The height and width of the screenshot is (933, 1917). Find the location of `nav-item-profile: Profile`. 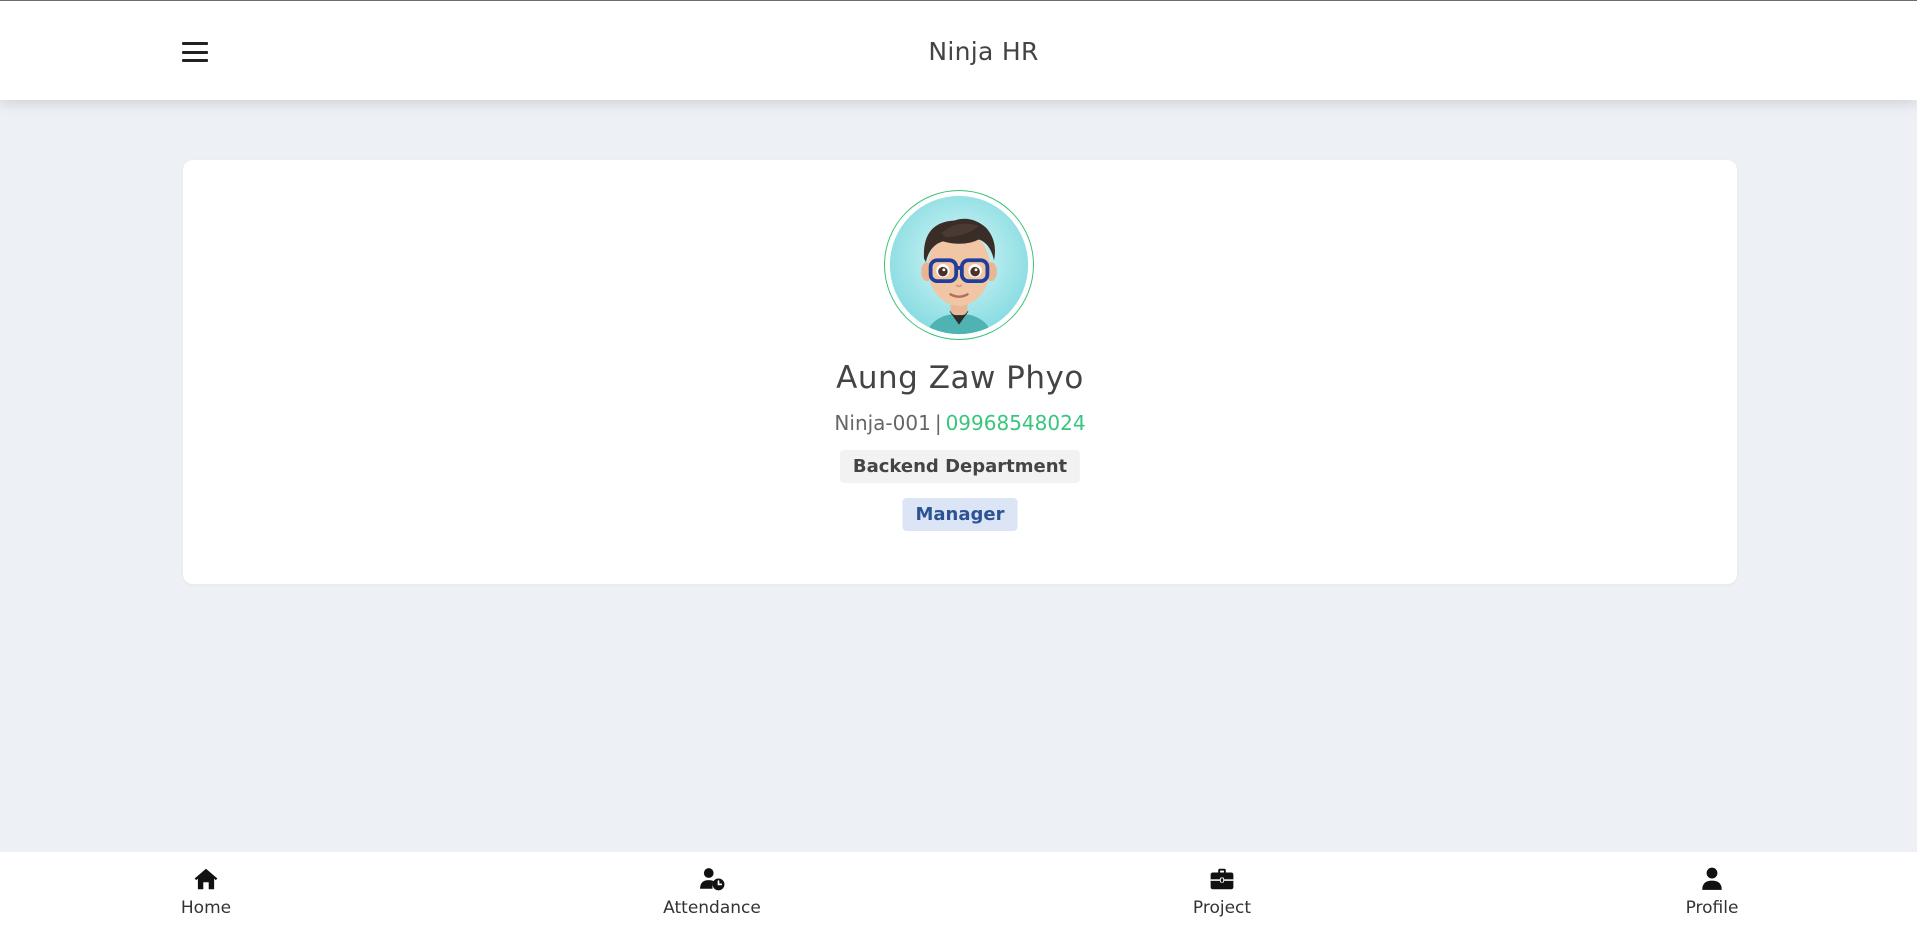

nav-item-profile: Profile is located at coordinates (1712, 892).